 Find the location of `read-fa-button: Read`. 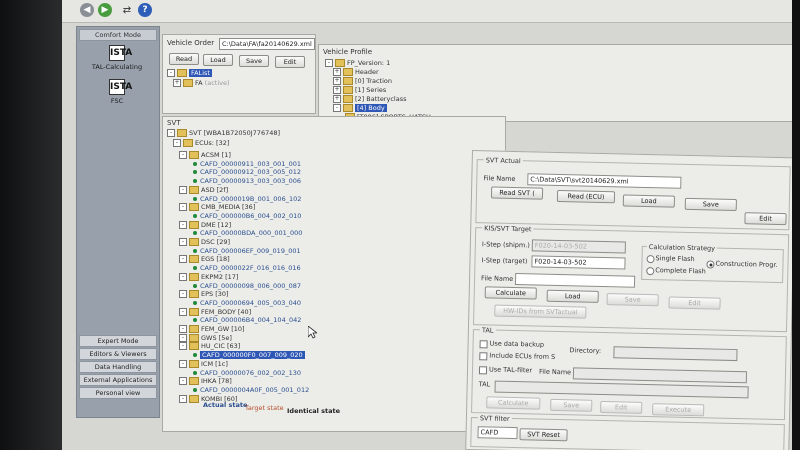

read-fa-button: Read is located at coordinates (184, 59).